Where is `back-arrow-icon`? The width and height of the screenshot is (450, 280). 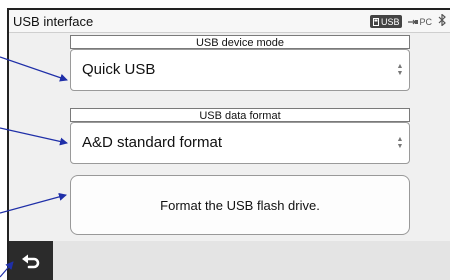
back-arrow-icon is located at coordinates (31, 261).